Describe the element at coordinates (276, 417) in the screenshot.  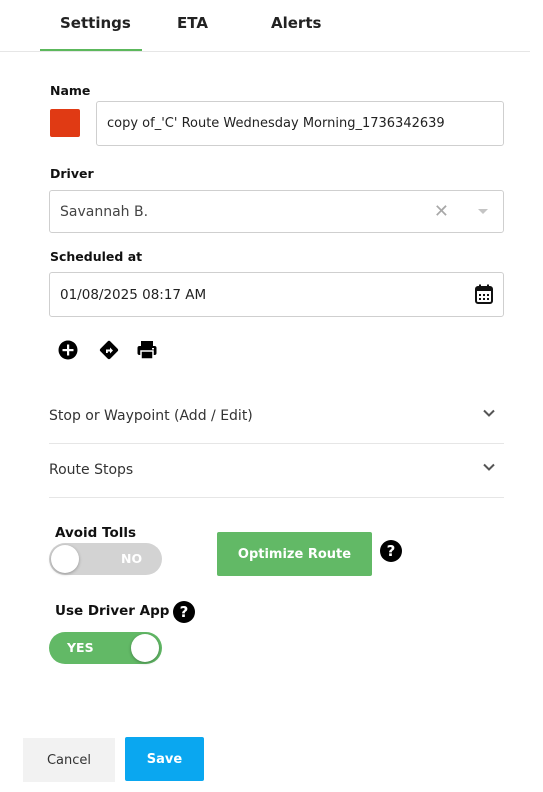
I see `stop-waypoint-accordion: Stop or Waypoint (Add / Edit)` at that location.